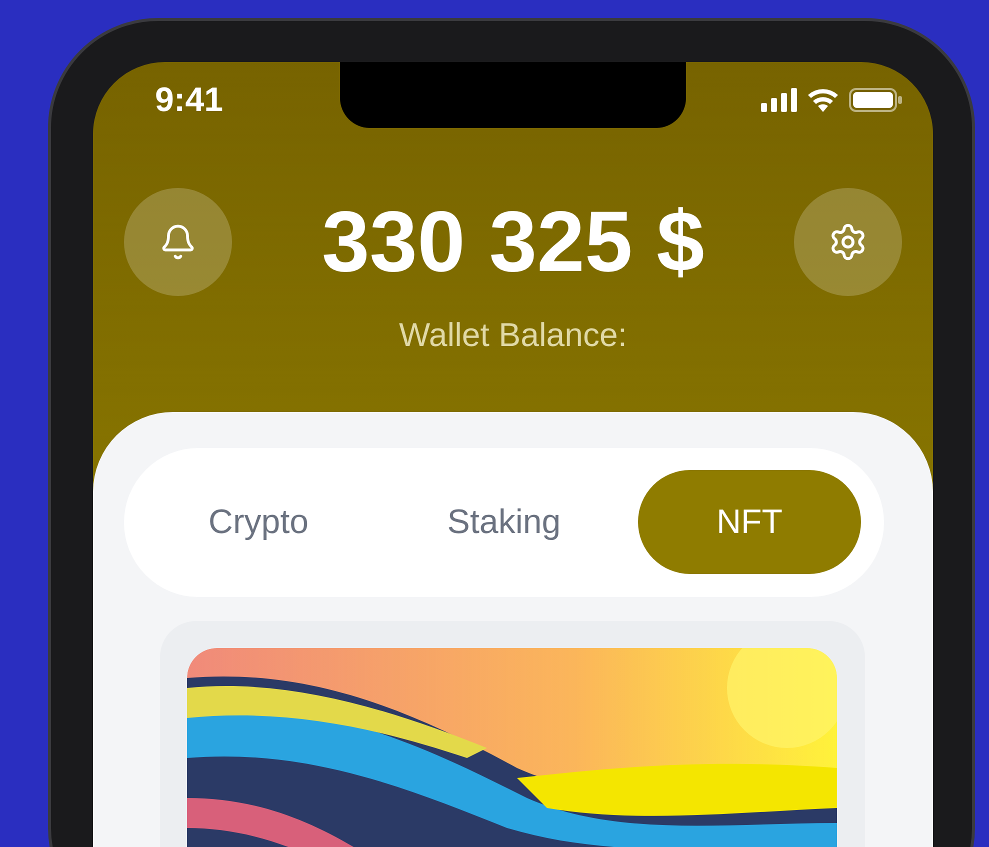  I want to click on balance-amount: 330 325 $, so click(513, 242).